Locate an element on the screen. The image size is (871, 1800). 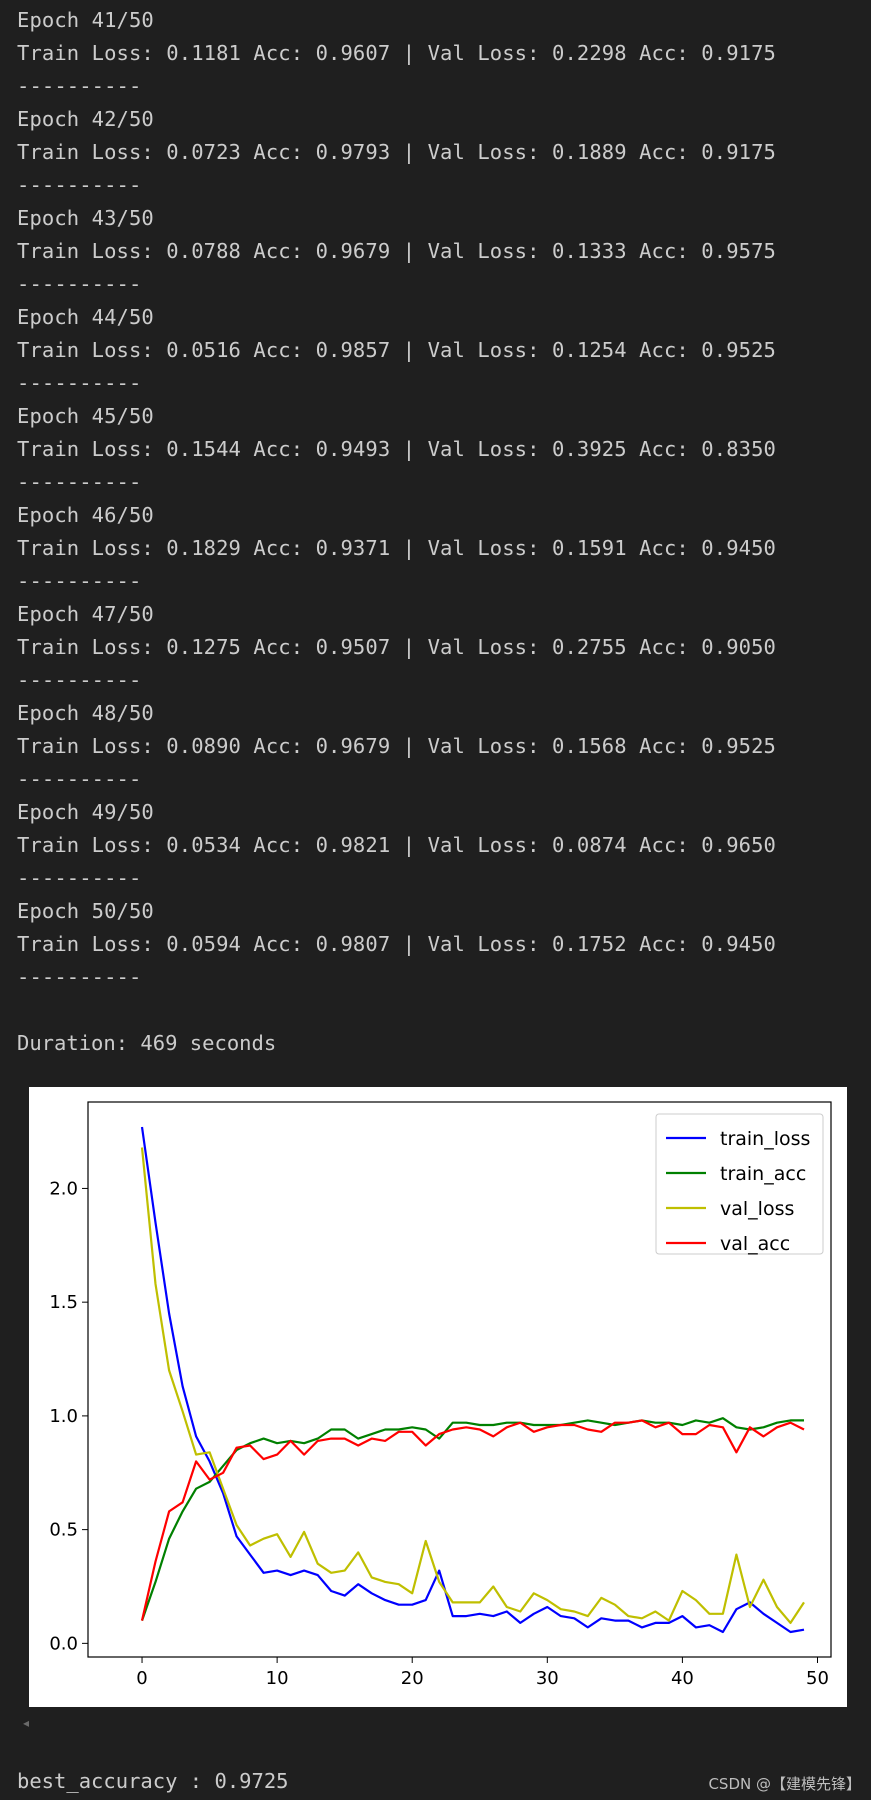
y-tick-label: 1.5 is located at coordinates (63, 1302).